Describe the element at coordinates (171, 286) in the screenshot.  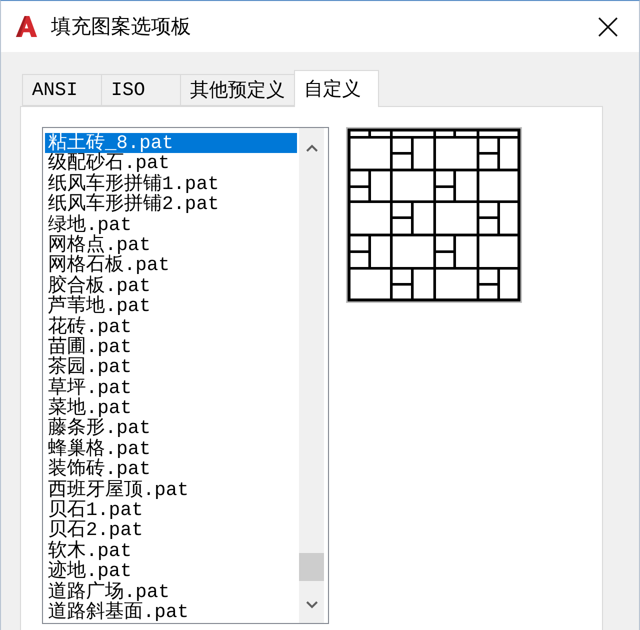
I see `list-item: 胶合板.pat` at that location.